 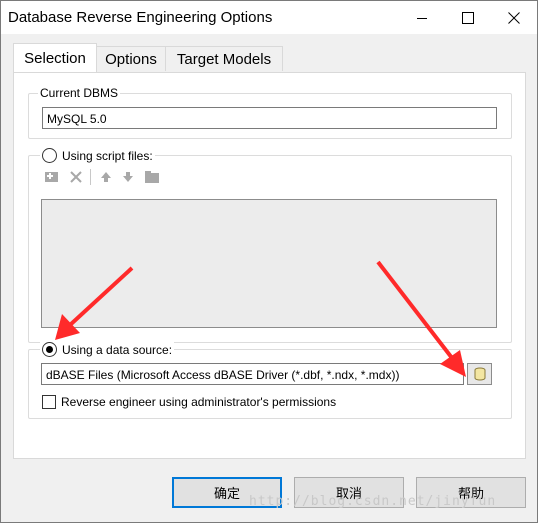 I want to click on title-bar: Database Reverse Engineering Options, so click(x=269, y=17).